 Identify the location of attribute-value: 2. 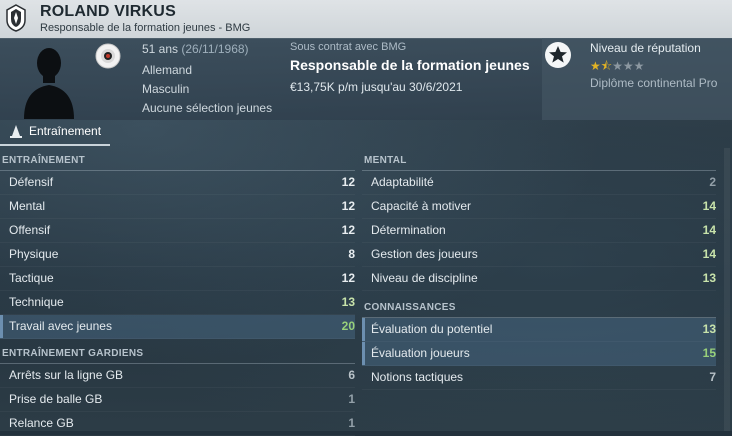
(712, 182).